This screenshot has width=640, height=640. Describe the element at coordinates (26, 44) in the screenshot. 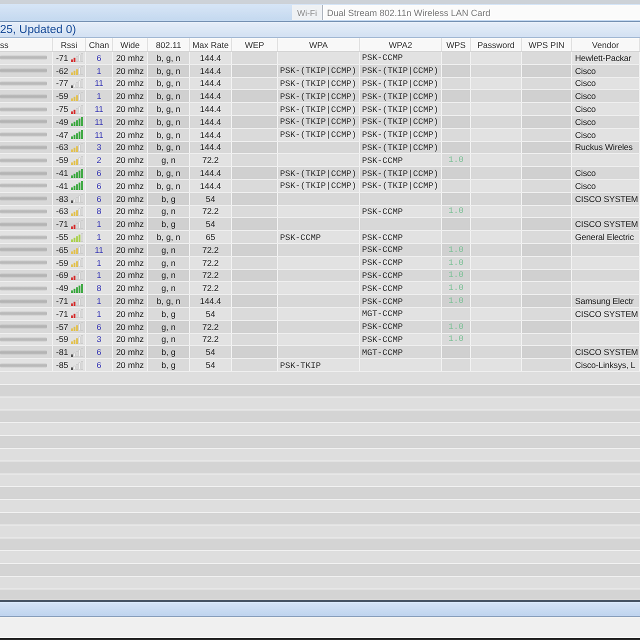

I see `column-header: ss` at that location.